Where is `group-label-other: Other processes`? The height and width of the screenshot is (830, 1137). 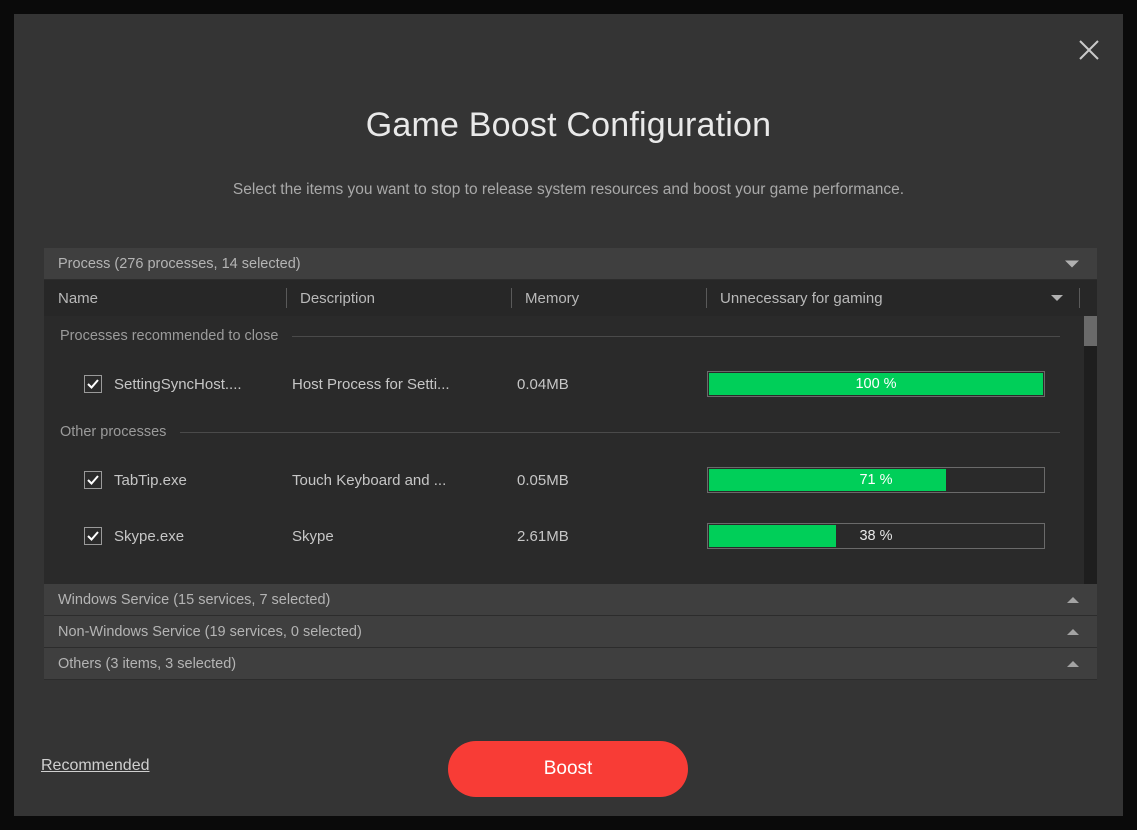
group-label-other: Other processes is located at coordinates (560, 432).